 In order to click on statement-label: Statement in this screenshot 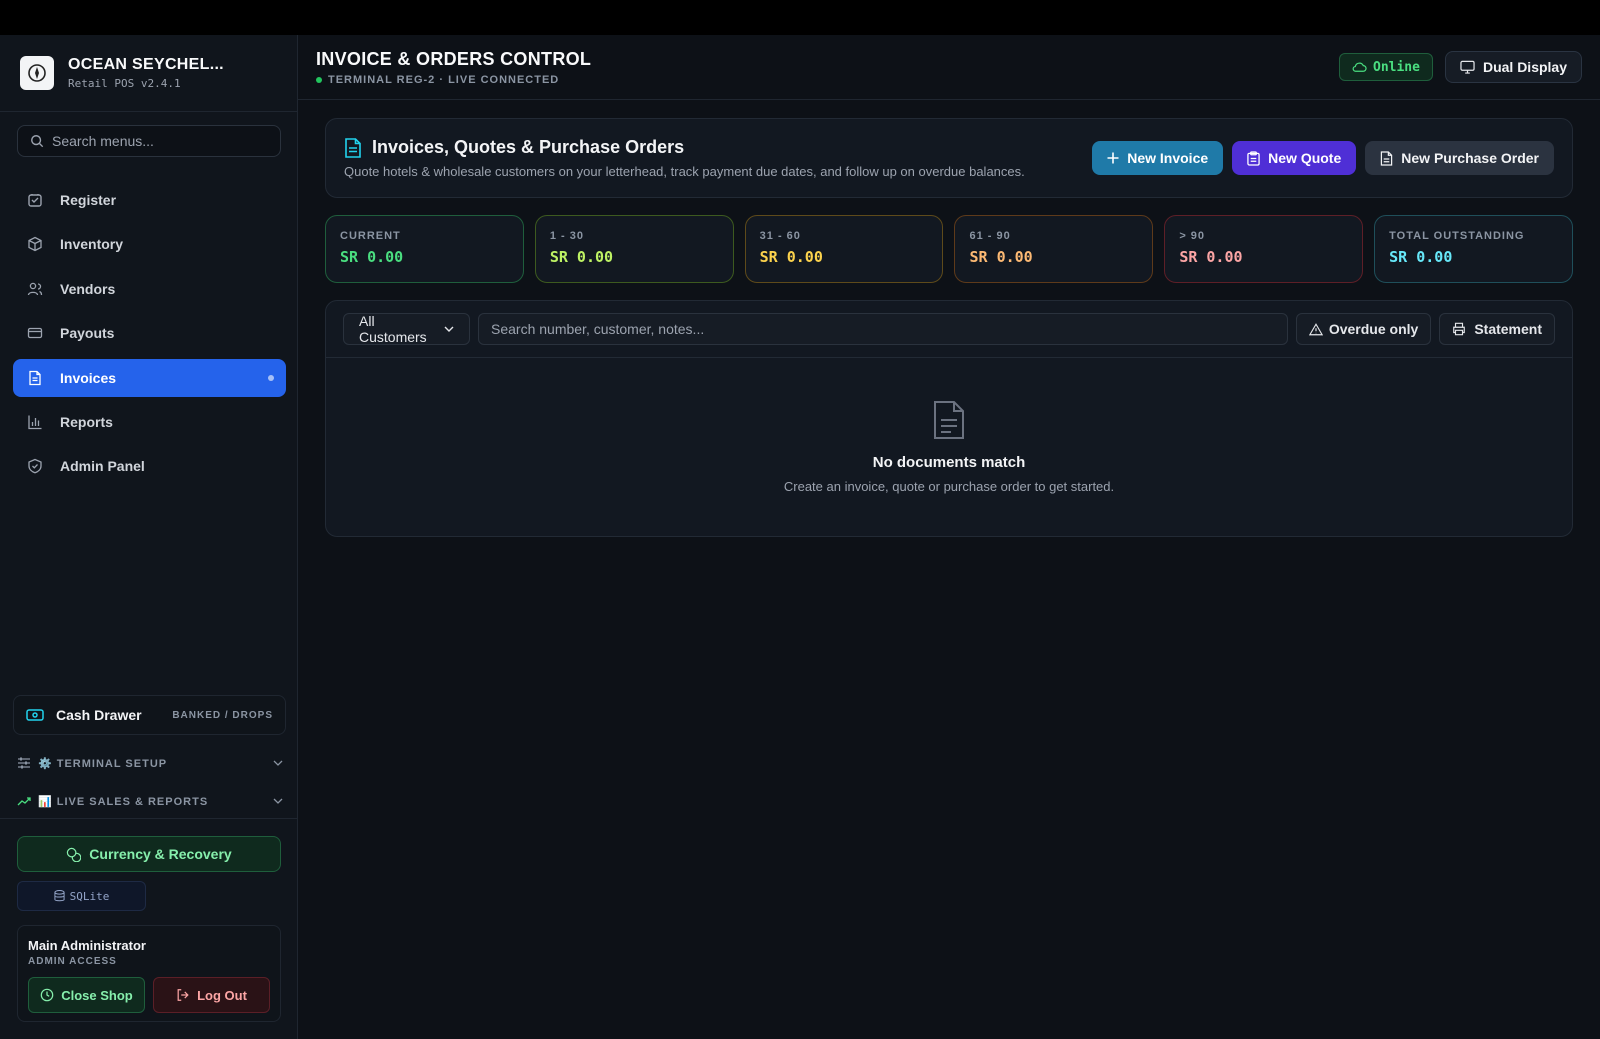, I will do `click(1508, 329)`.